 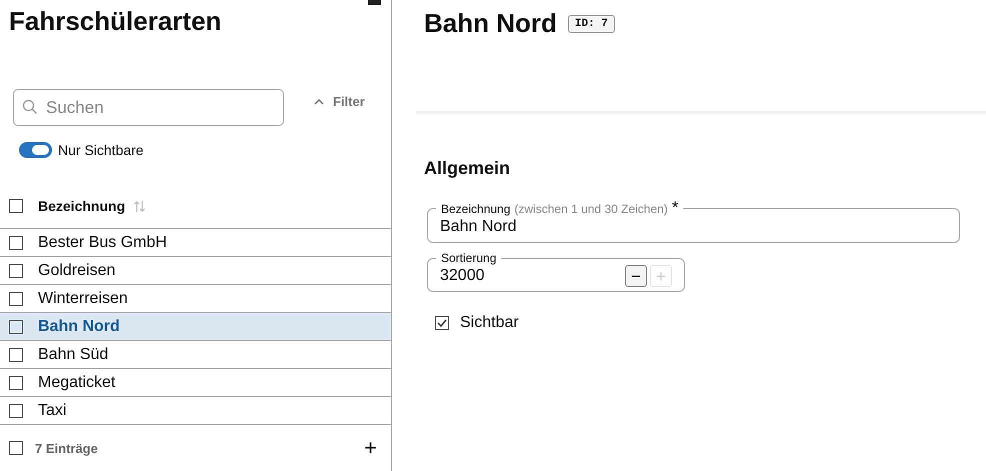 I want to click on toggle-label: Nur Sichtbare, so click(x=101, y=150).